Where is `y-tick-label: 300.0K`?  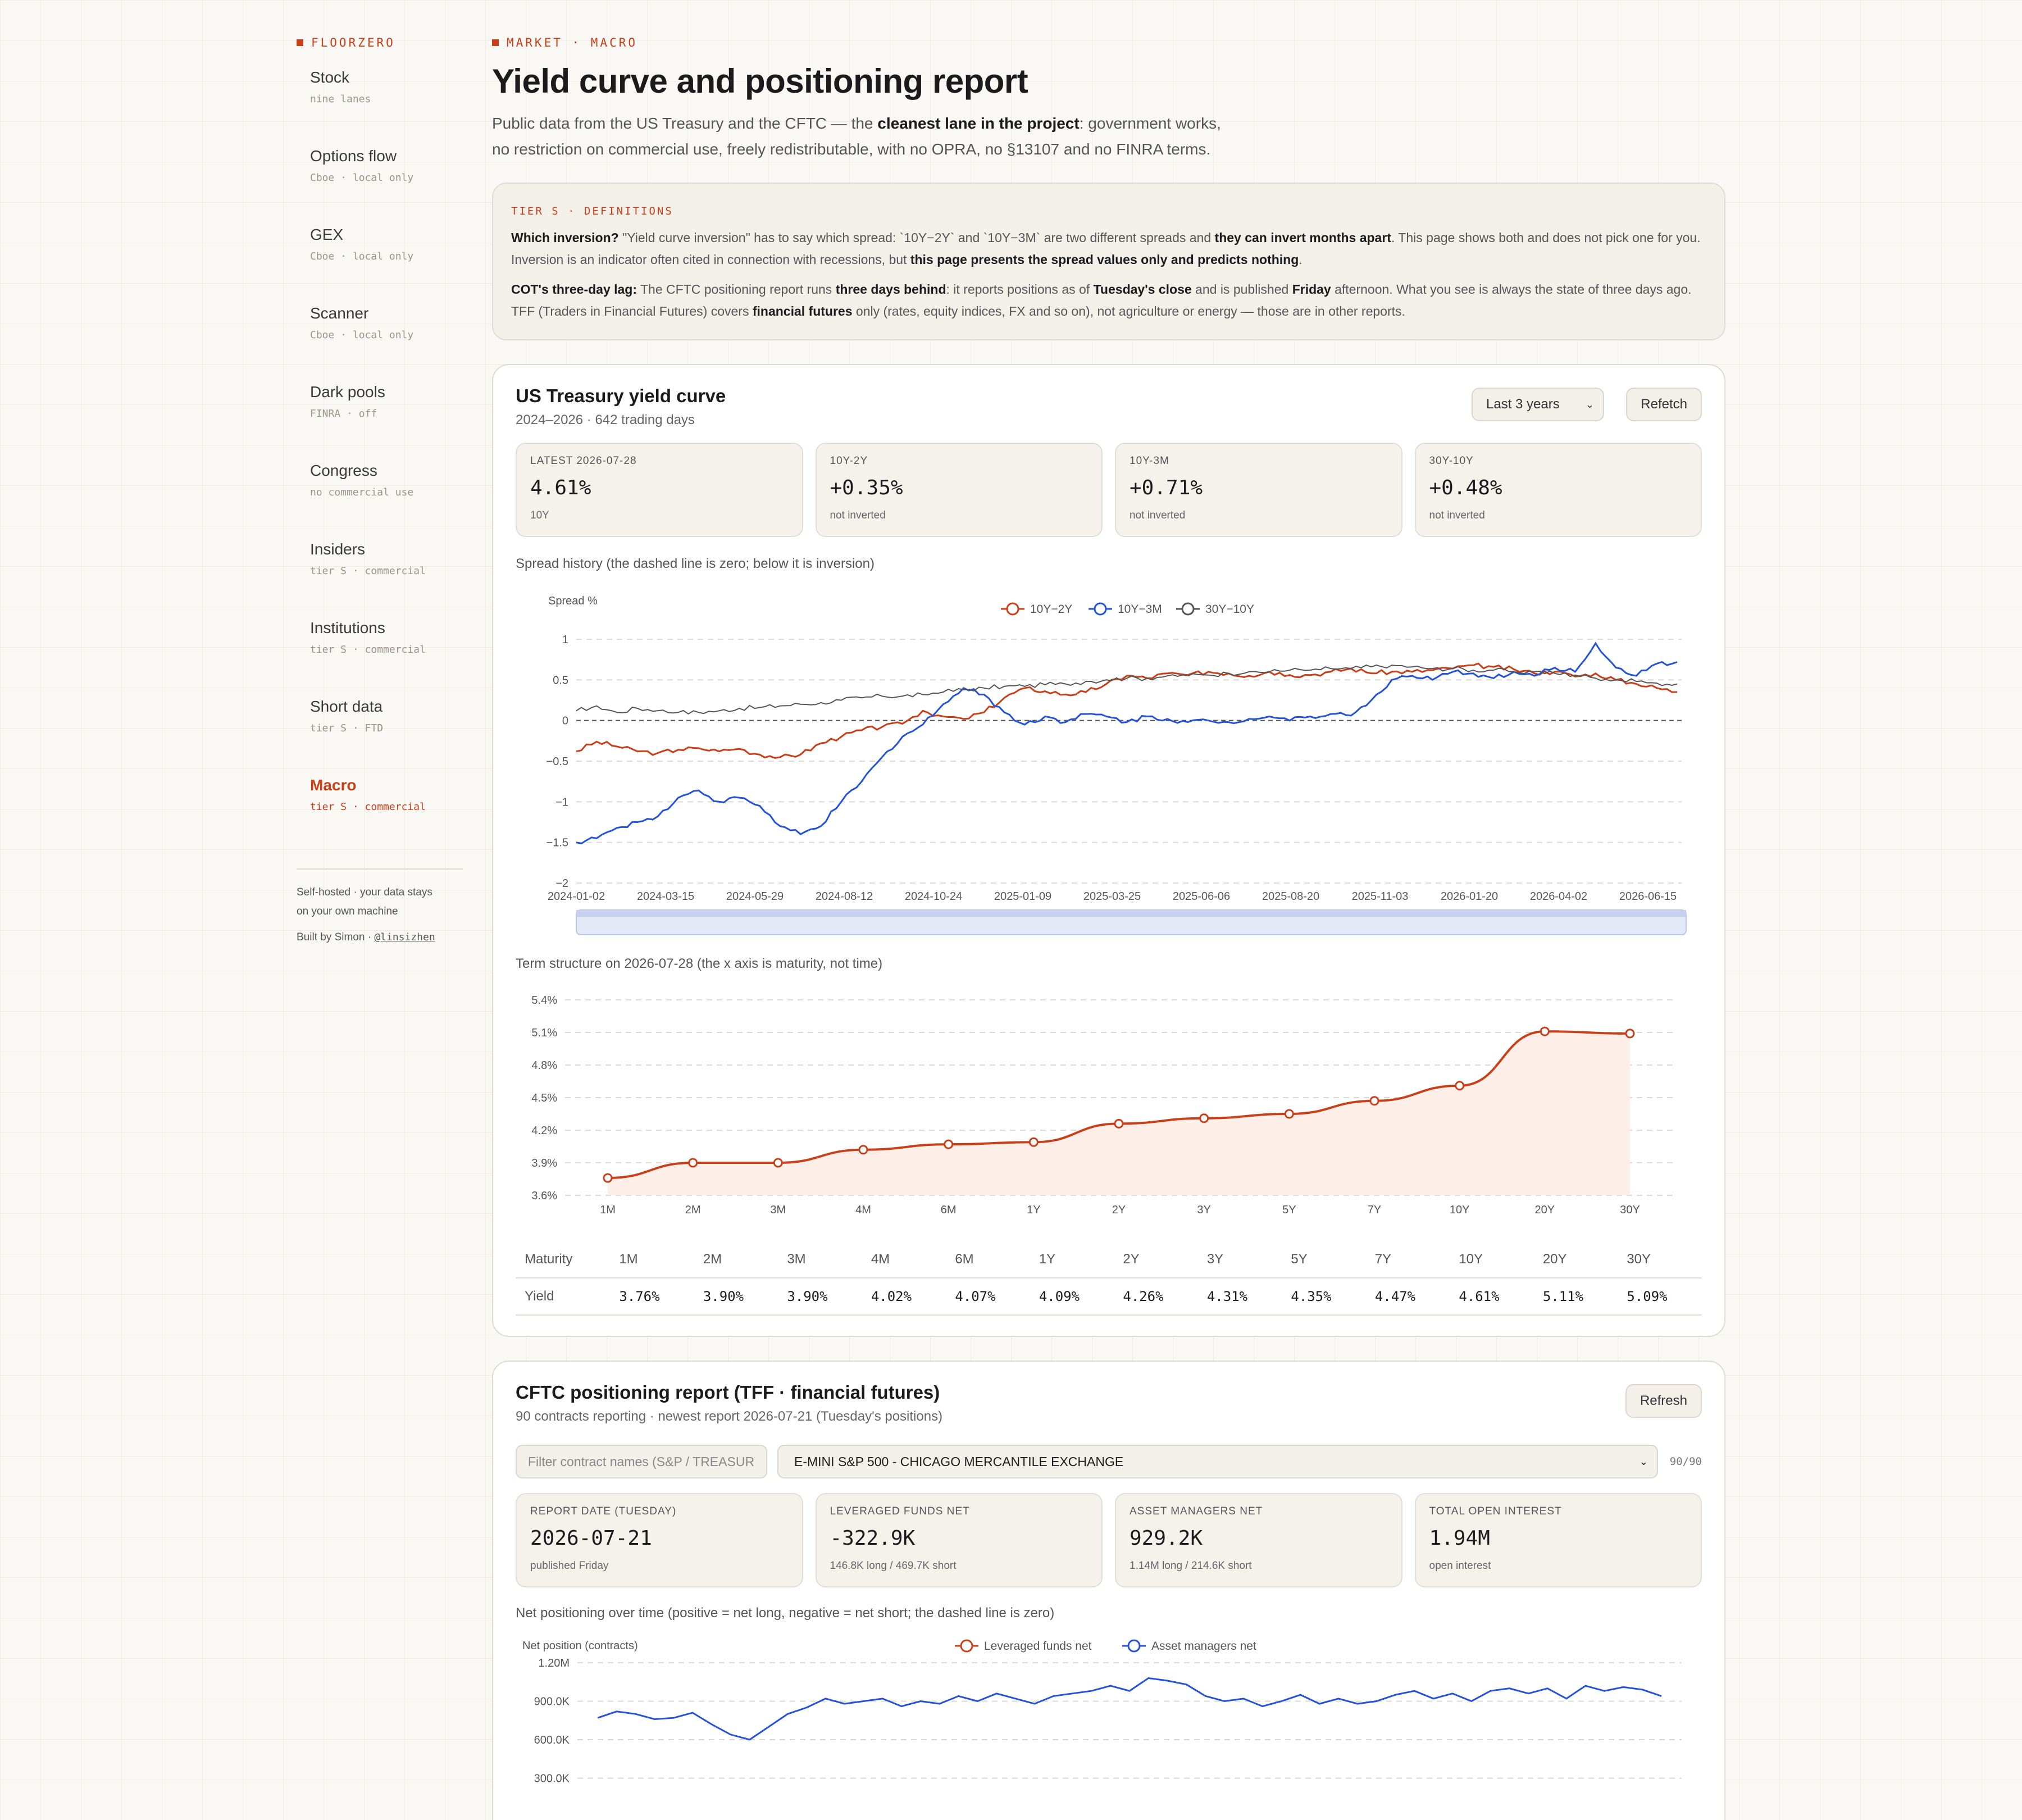 y-tick-label: 300.0K is located at coordinates (552, 1779).